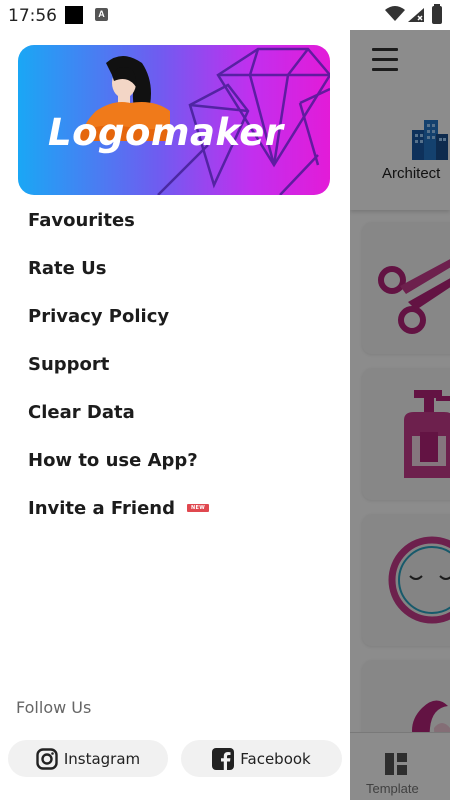 The height and width of the screenshot is (800, 450). I want to click on menu-item-label: Invite a Friend, so click(102, 508).